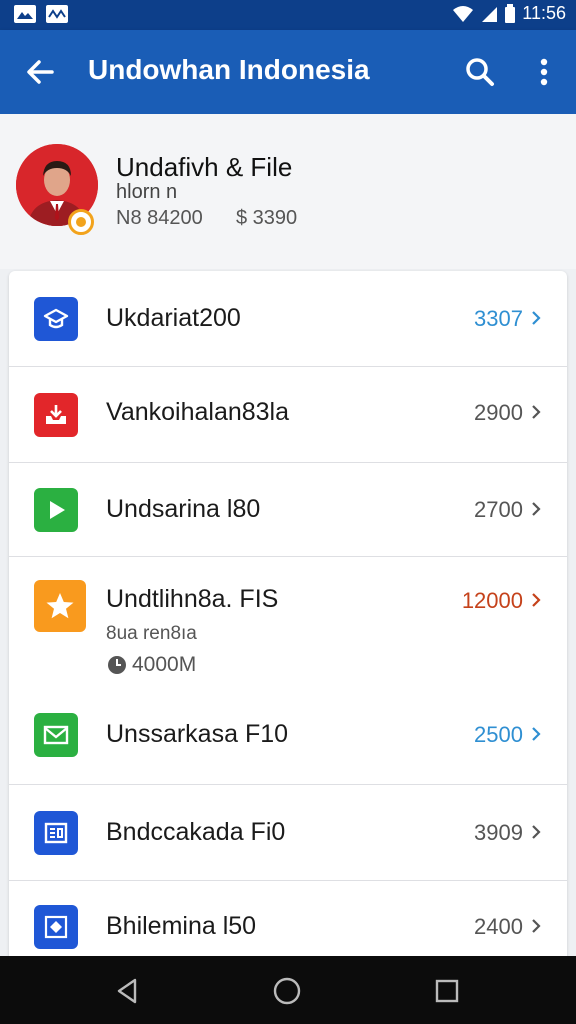 This screenshot has width=576, height=1024. Describe the element at coordinates (147, 192) in the screenshot. I see `profile-subtitle: hlorn n` at that location.